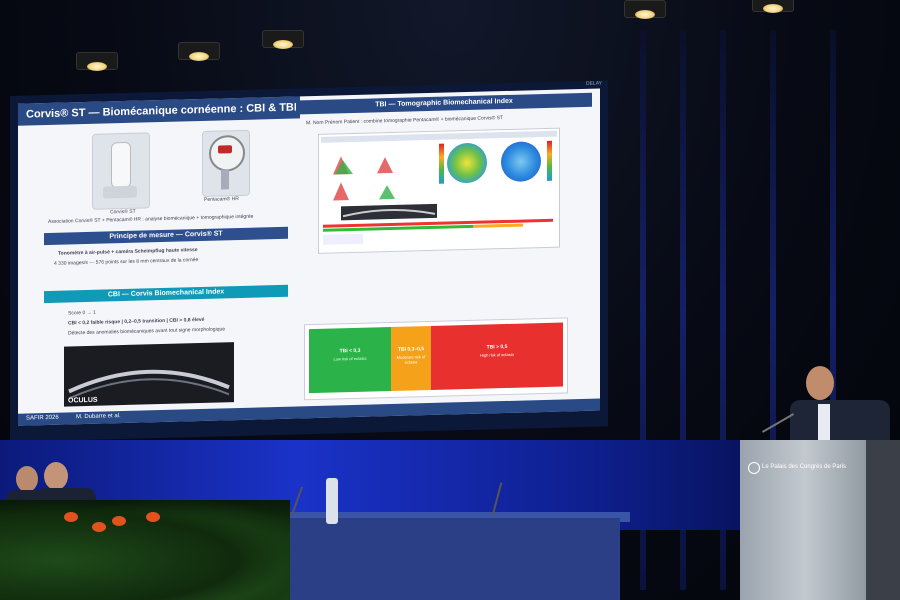  What do you see at coordinates (497, 356) in the screenshot?
I see `zone-high: TBI > 0,5 High risk of ectasia` at bounding box center [497, 356].